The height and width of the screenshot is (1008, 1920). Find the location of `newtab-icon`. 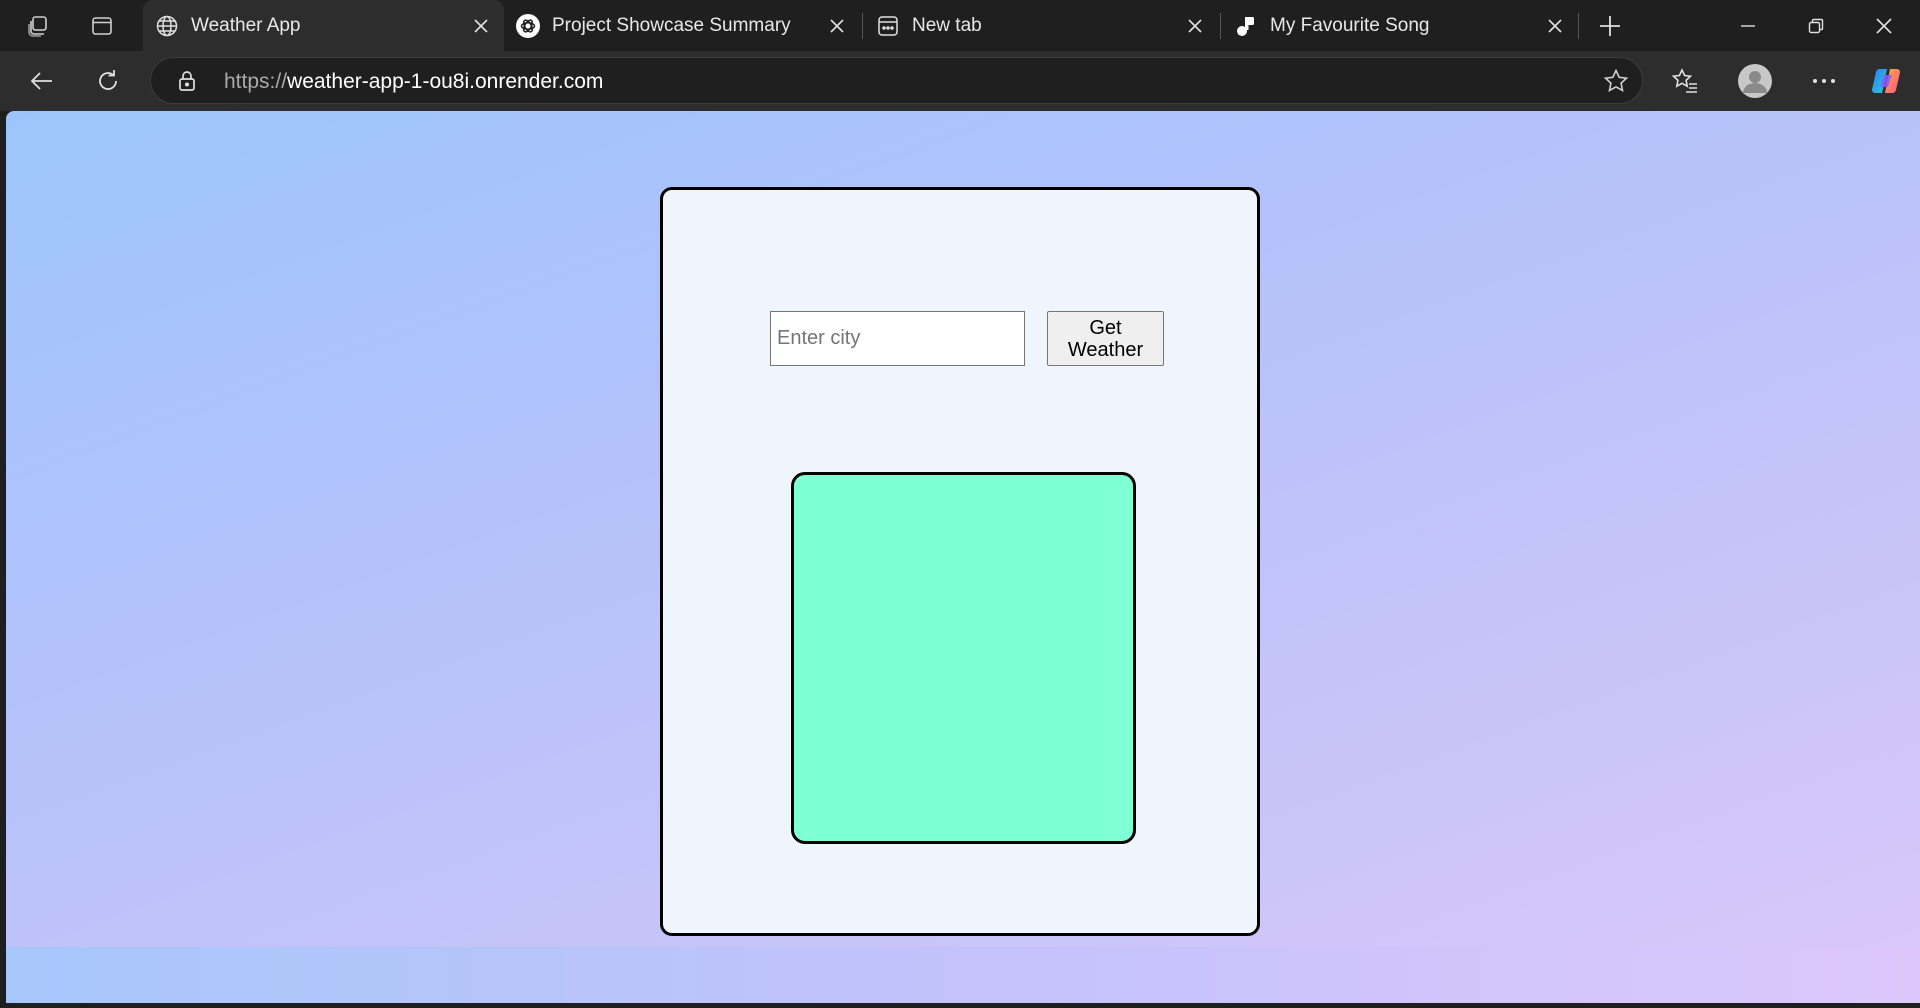

newtab-icon is located at coordinates (888, 26).